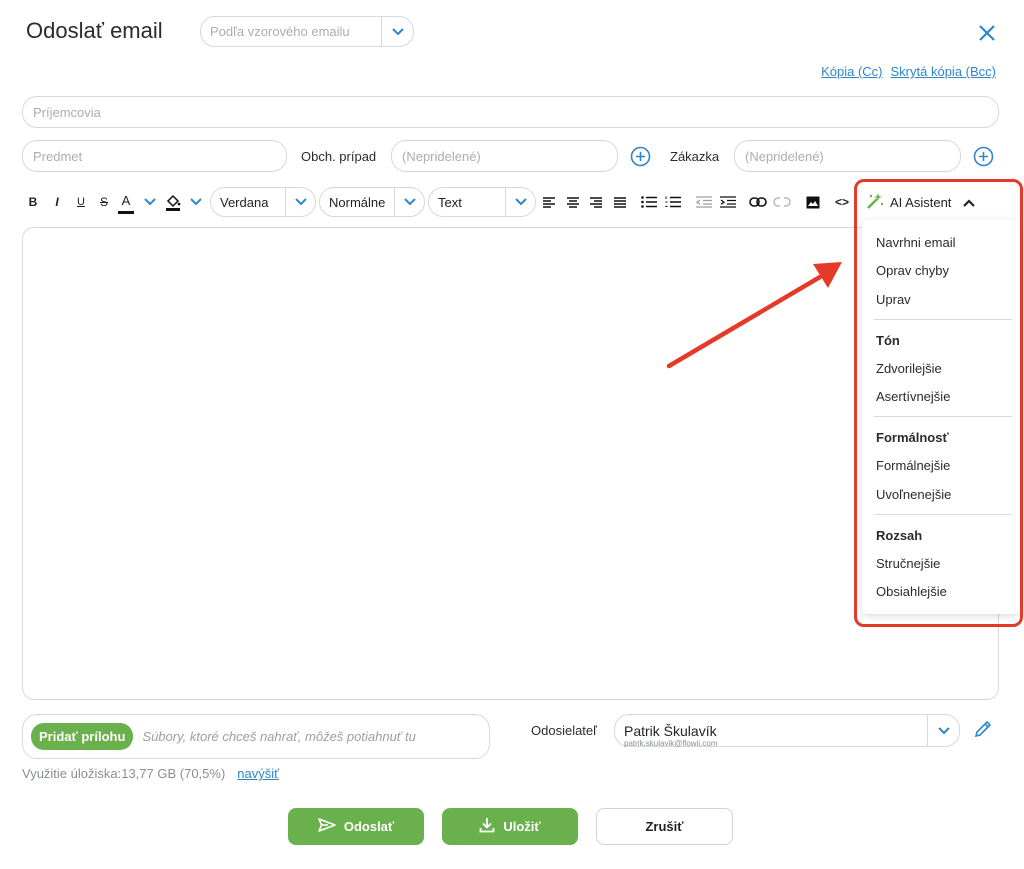 Image resolution: width=1024 pixels, height=869 pixels. Describe the element at coordinates (695, 156) in the screenshot. I see `order-label: Zákazka` at that location.